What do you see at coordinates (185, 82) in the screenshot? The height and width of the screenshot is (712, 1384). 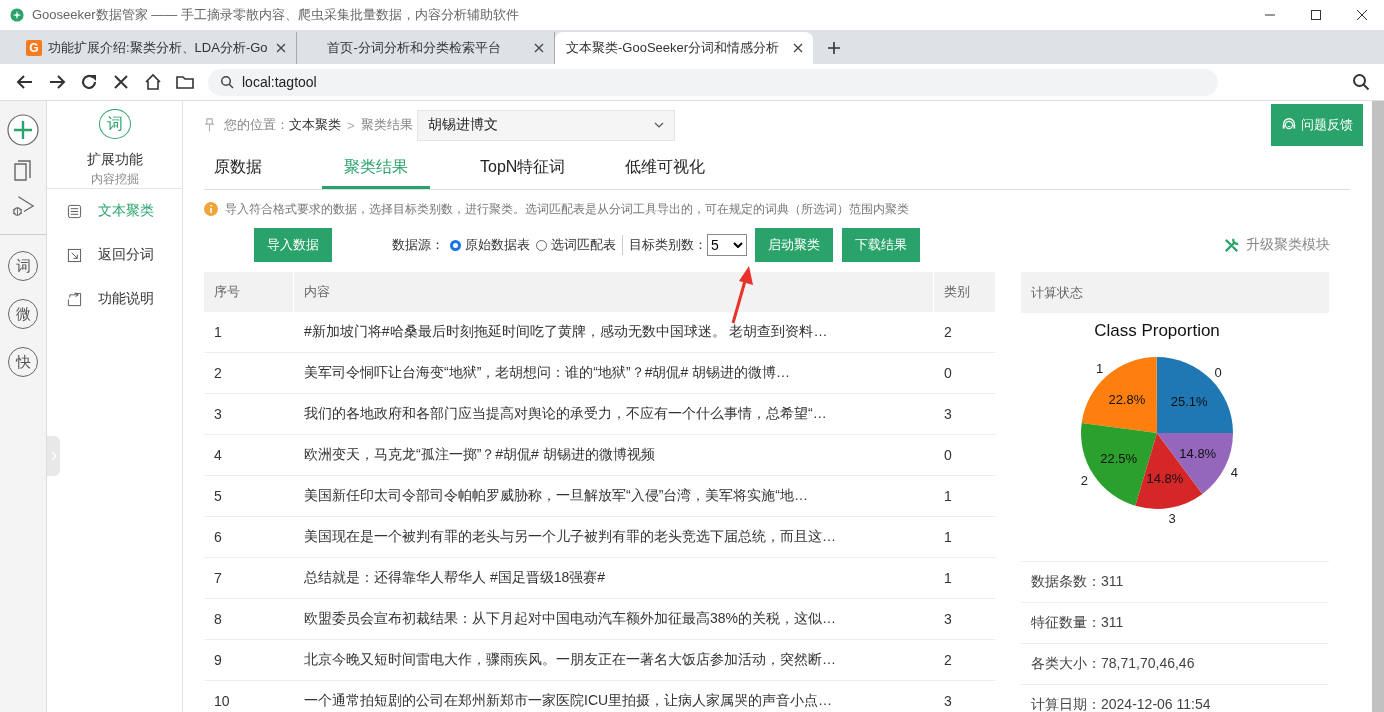 I see `folder-icon` at bounding box center [185, 82].